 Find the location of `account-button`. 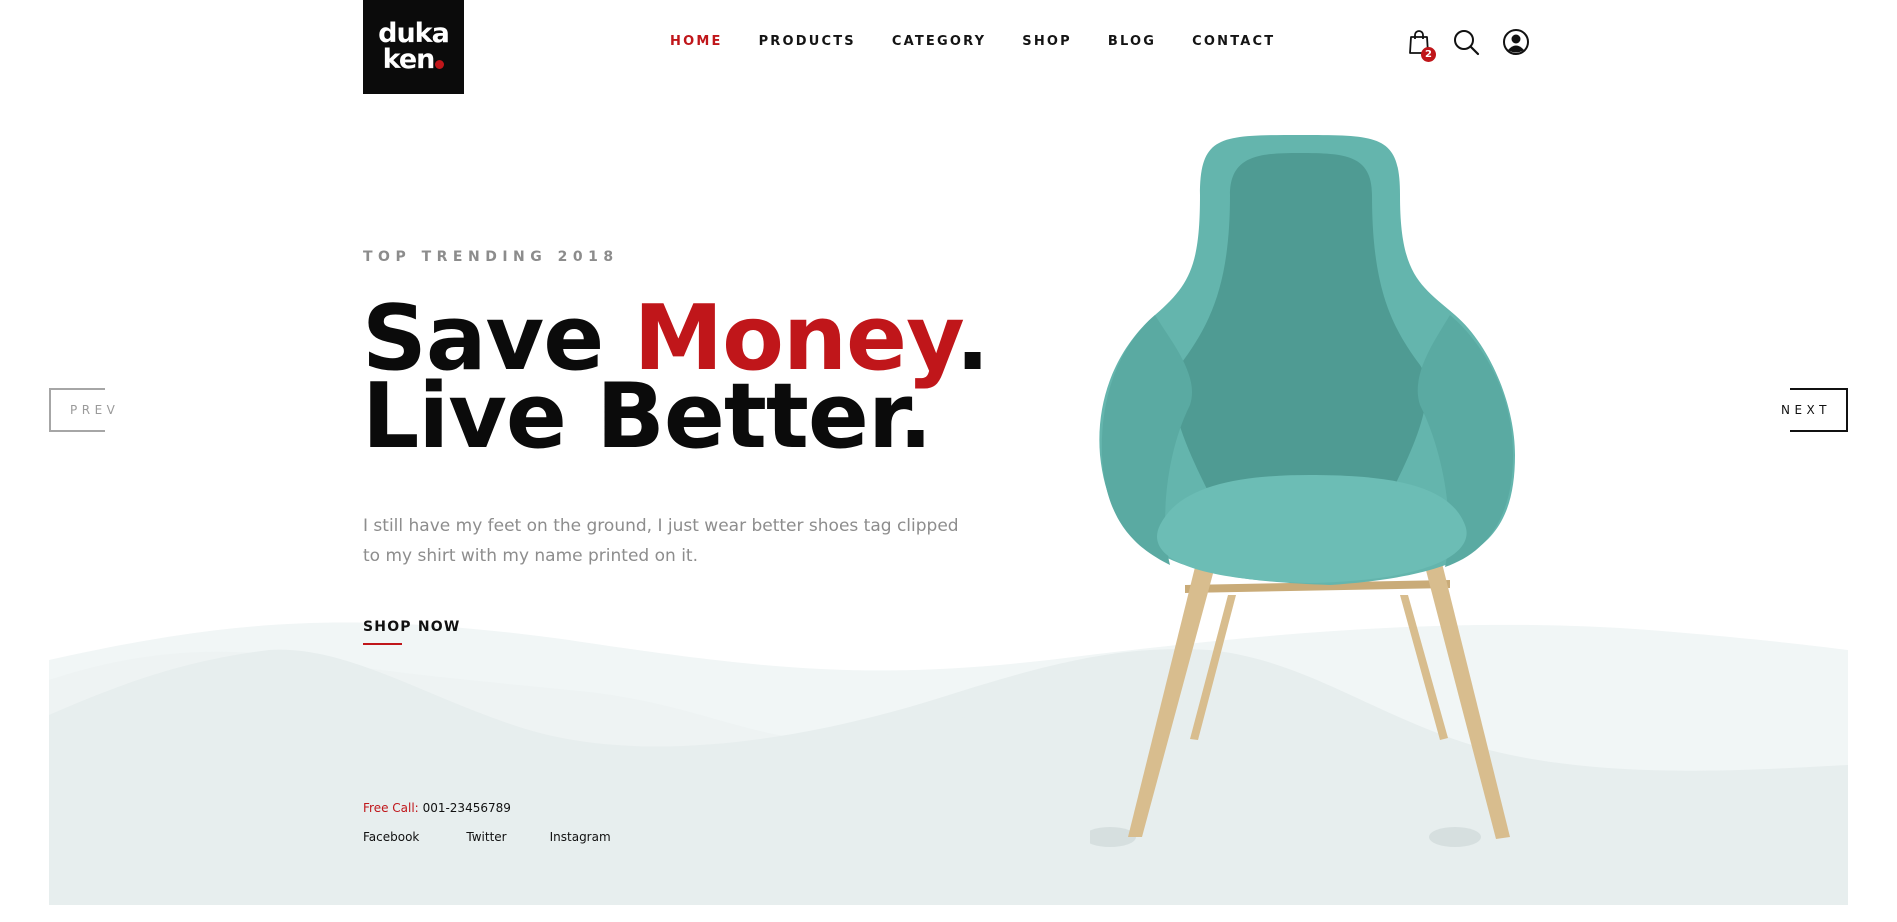

account-button is located at coordinates (1516, 44).